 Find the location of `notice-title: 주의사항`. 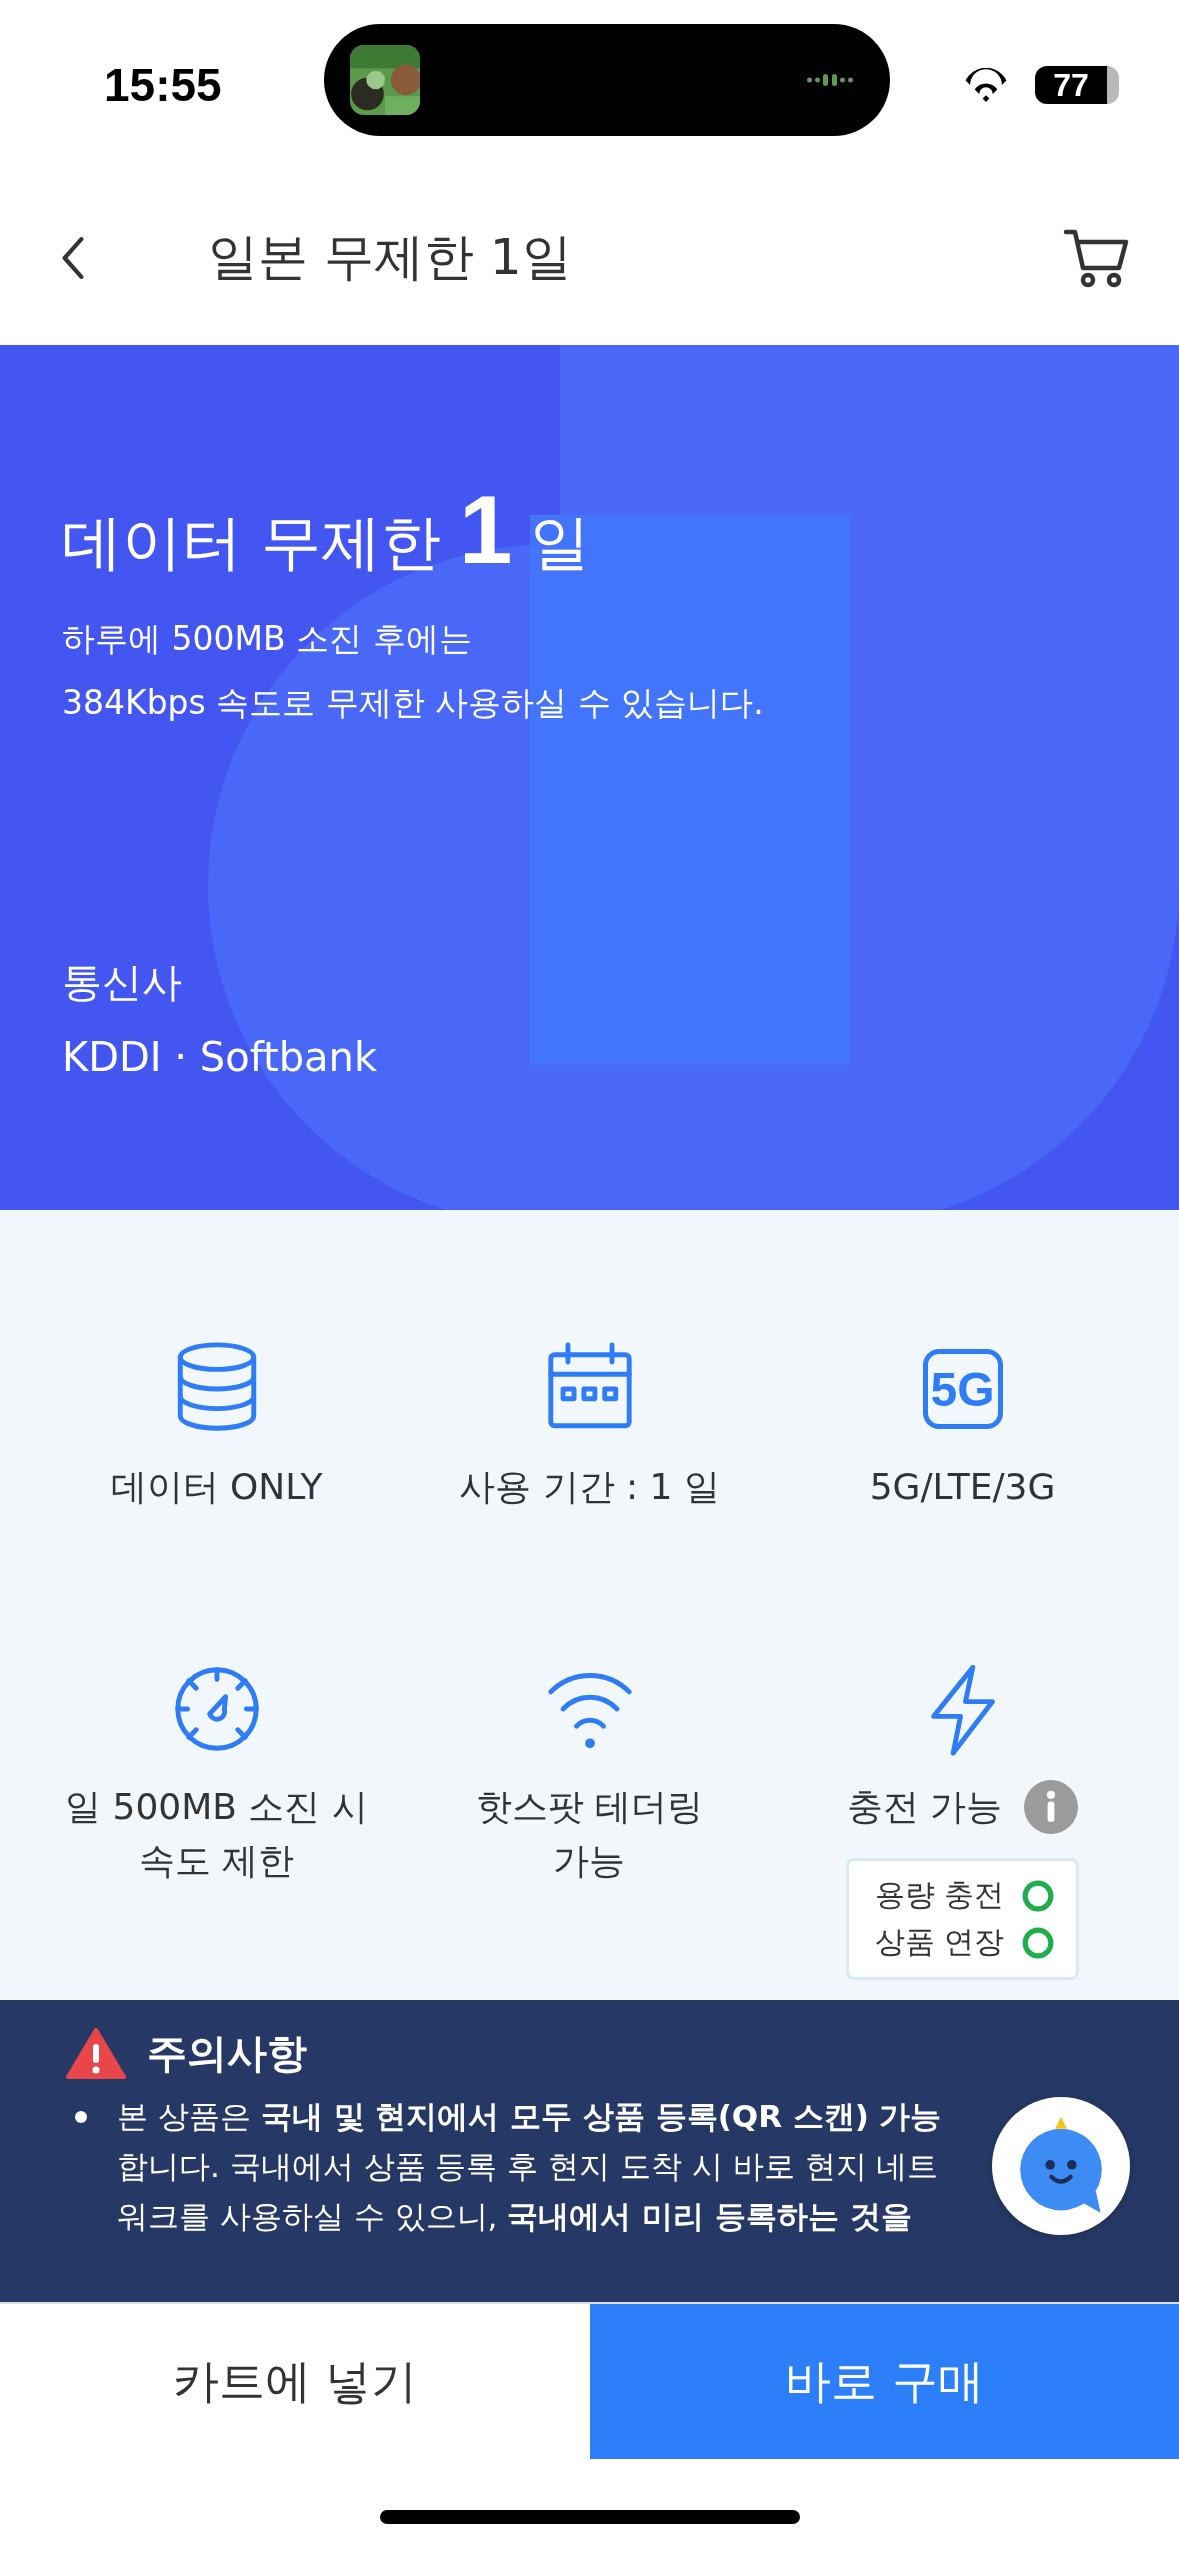

notice-title: 주의사항 is located at coordinates (227, 2053).